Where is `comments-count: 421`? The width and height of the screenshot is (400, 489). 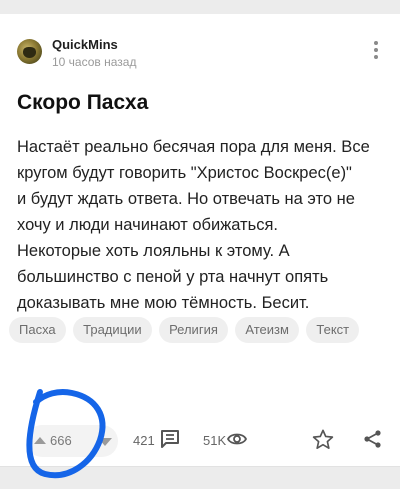 comments-count: 421 is located at coordinates (144, 440).